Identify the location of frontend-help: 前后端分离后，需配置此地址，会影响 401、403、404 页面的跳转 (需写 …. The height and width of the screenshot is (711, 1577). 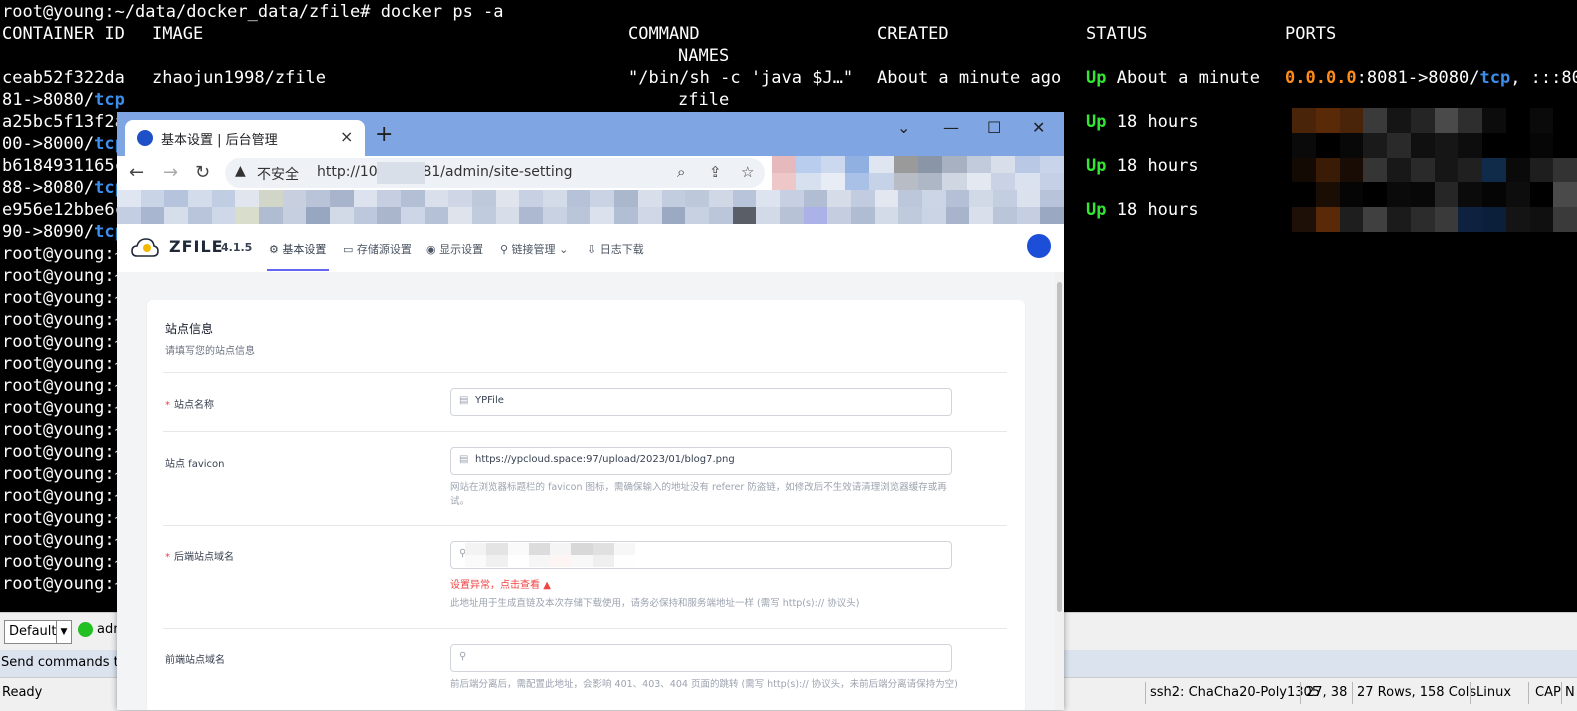
(704, 684).